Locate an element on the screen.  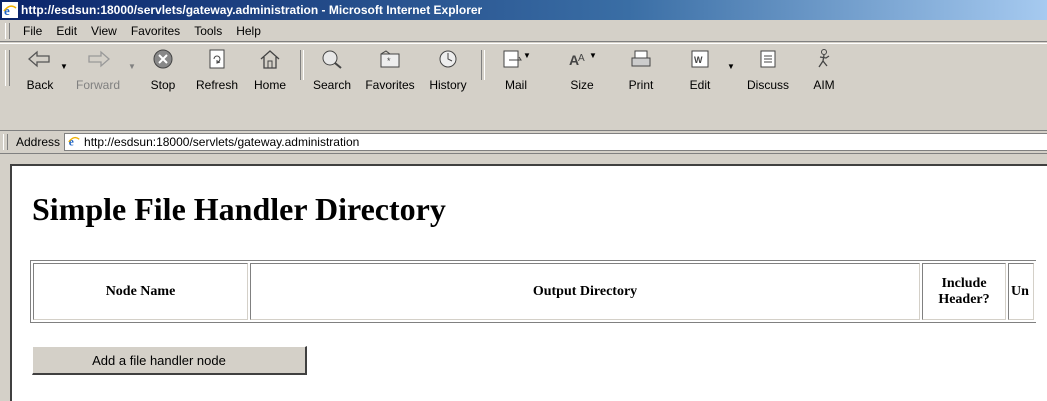
svg-text: W is located at coordinates (698, 60).